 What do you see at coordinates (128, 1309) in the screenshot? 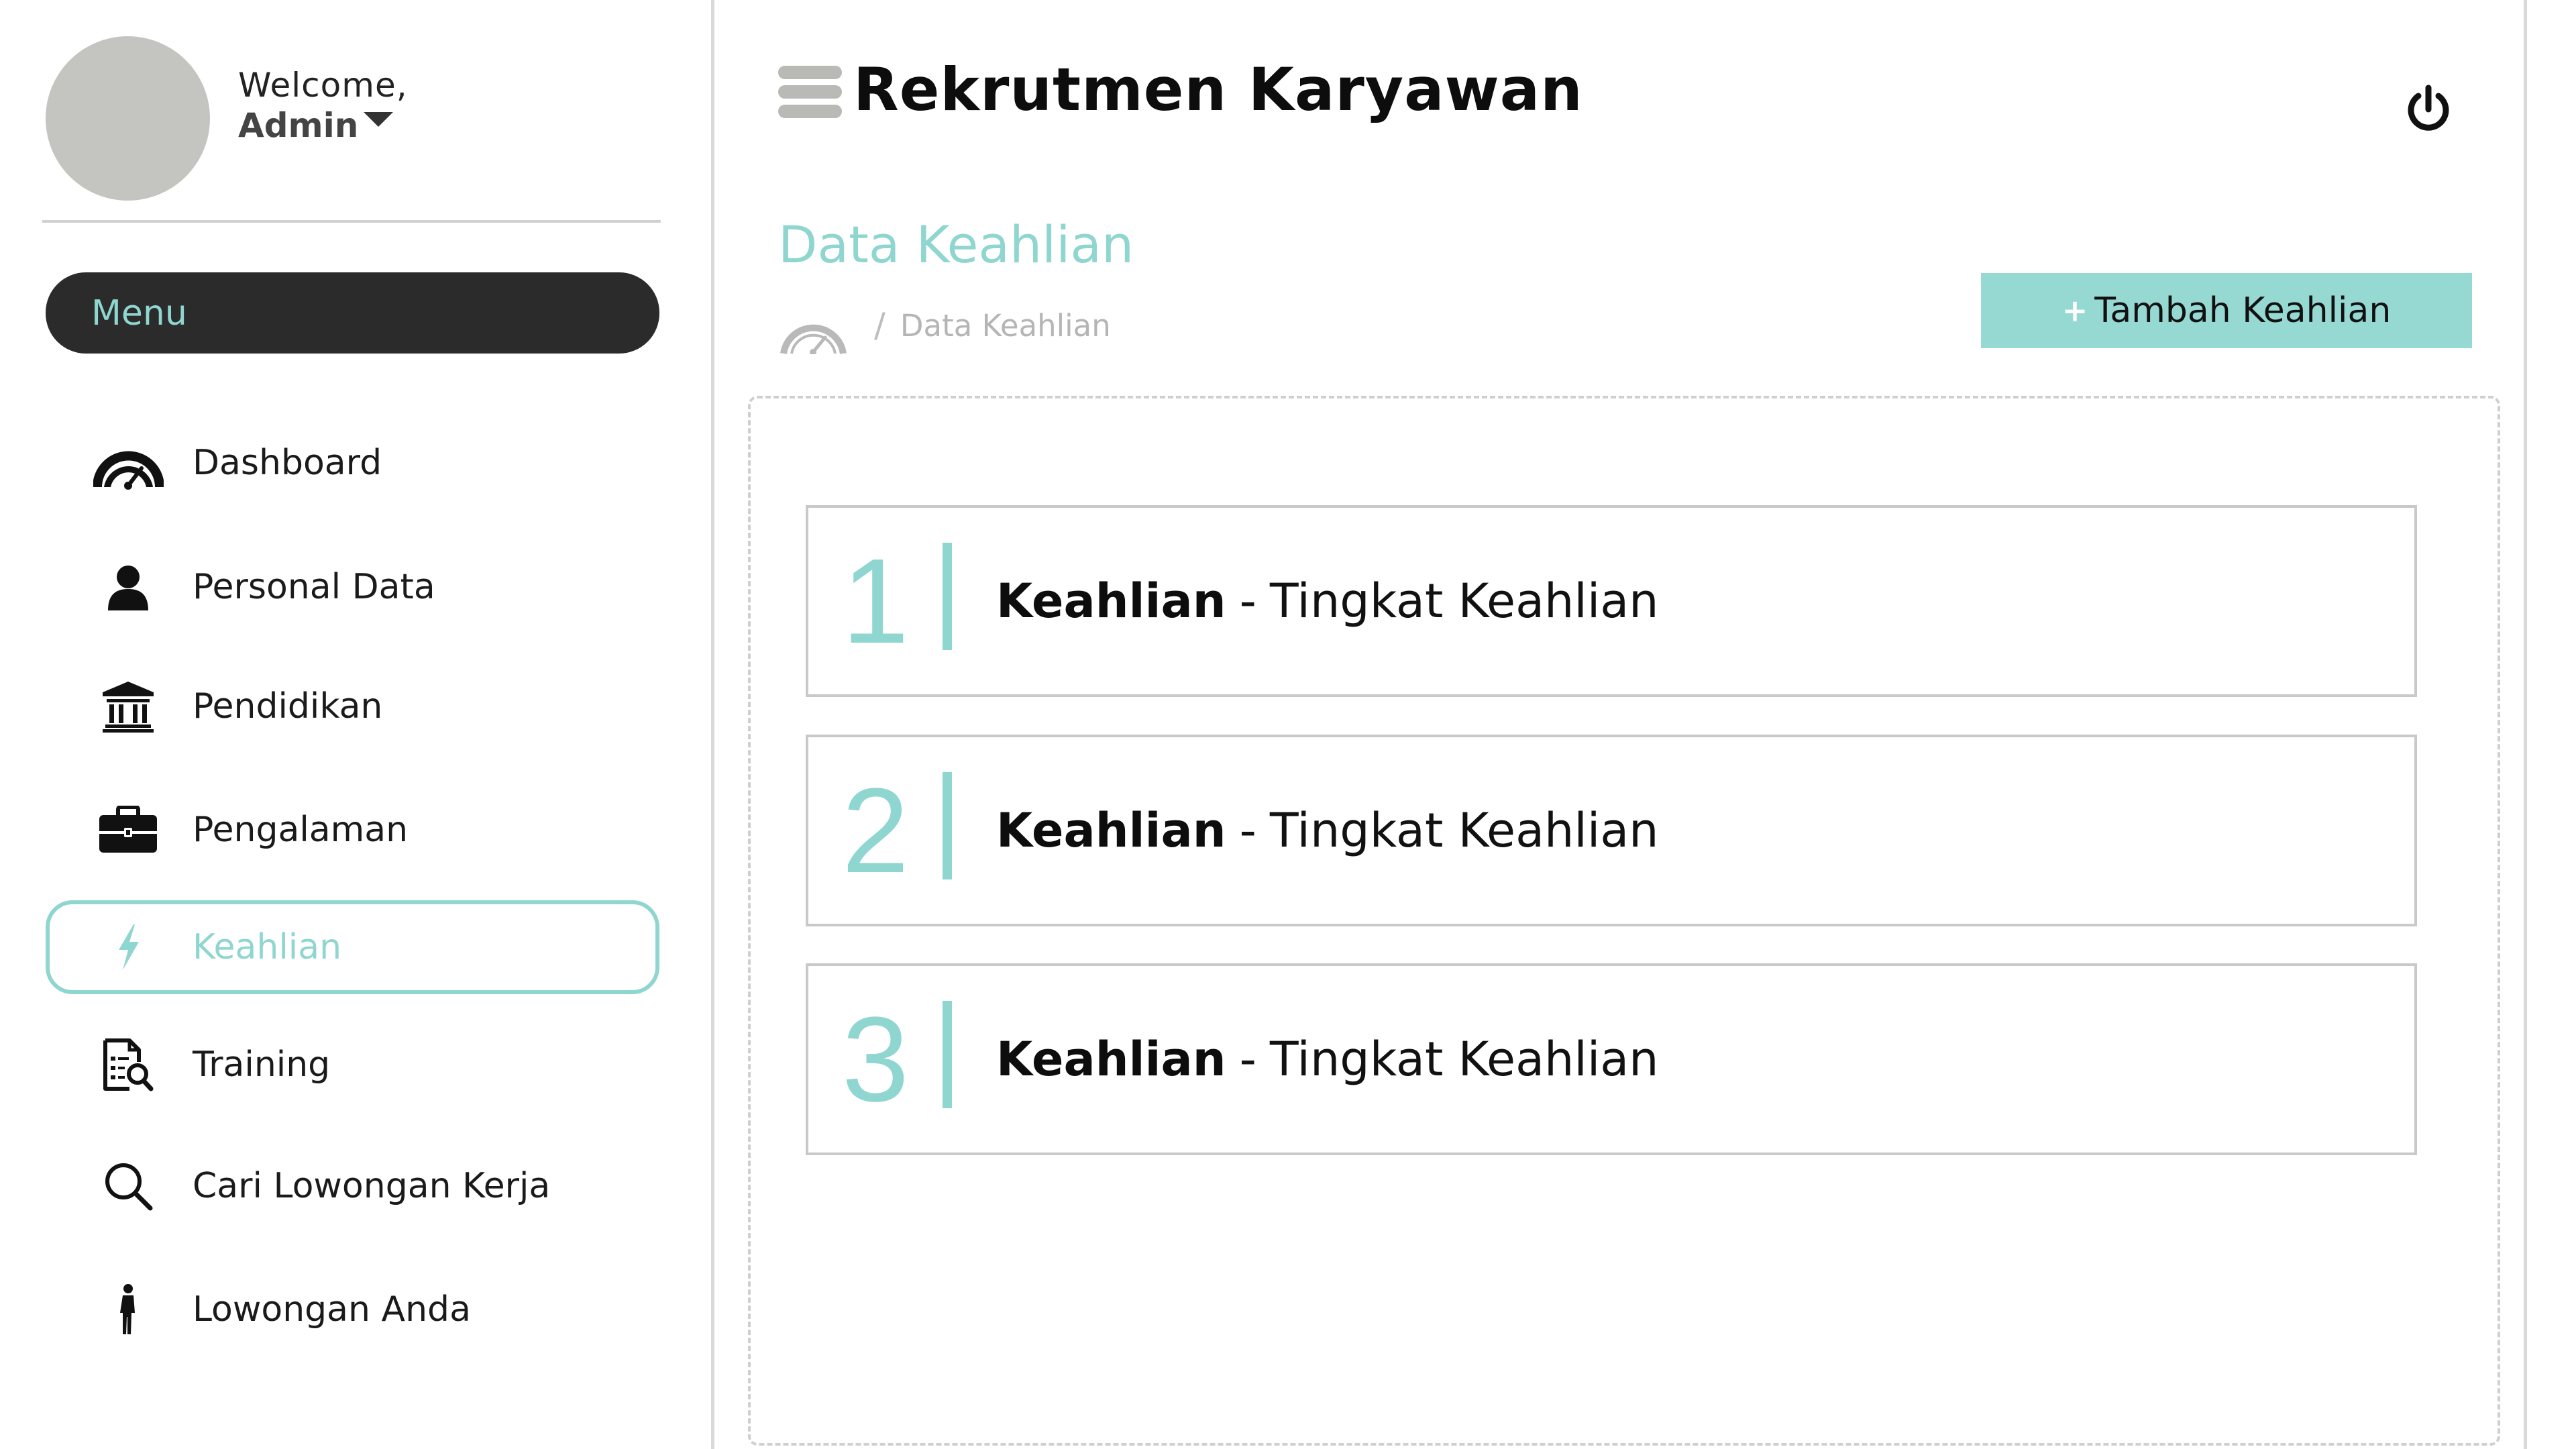
I see `person-walking-icon` at bounding box center [128, 1309].